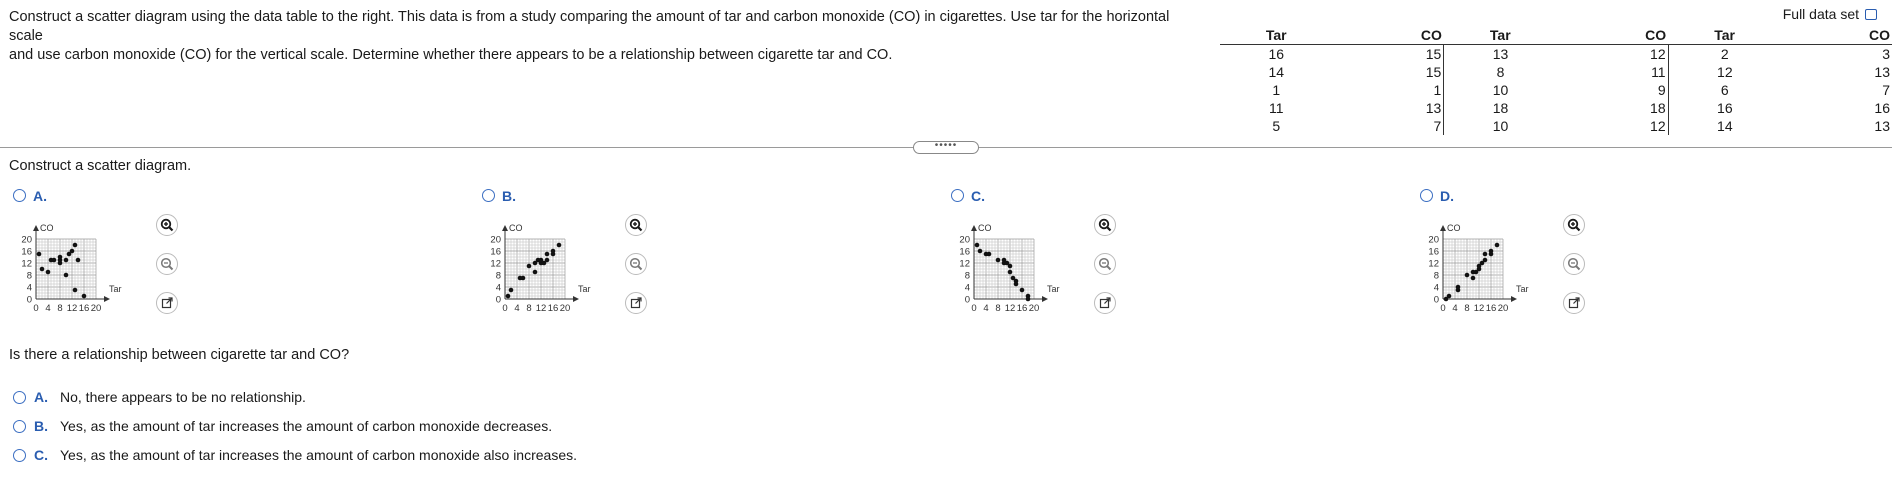 The width and height of the screenshot is (1892, 499). Describe the element at coordinates (183, 397) in the screenshot. I see `answer-a-text: No, there appears to be no relationship.` at that location.